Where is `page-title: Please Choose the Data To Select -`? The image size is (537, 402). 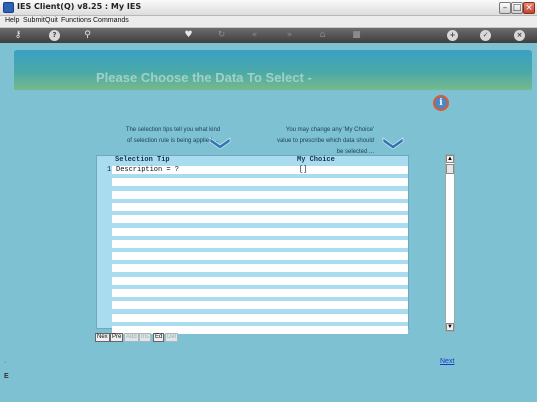
page-title: Please Choose the Data To Select - is located at coordinates (204, 77).